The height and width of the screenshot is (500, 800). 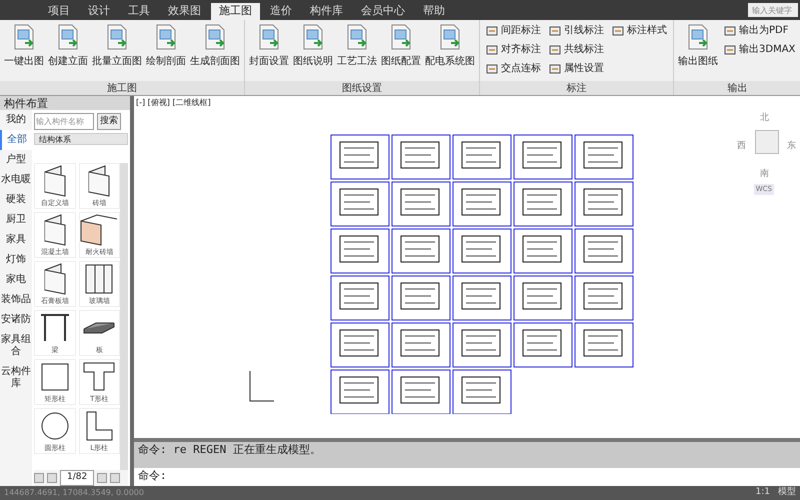 What do you see at coordinates (184, 11) in the screenshot?
I see `menu-tab: 效果图` at bounding box center [184, 11].